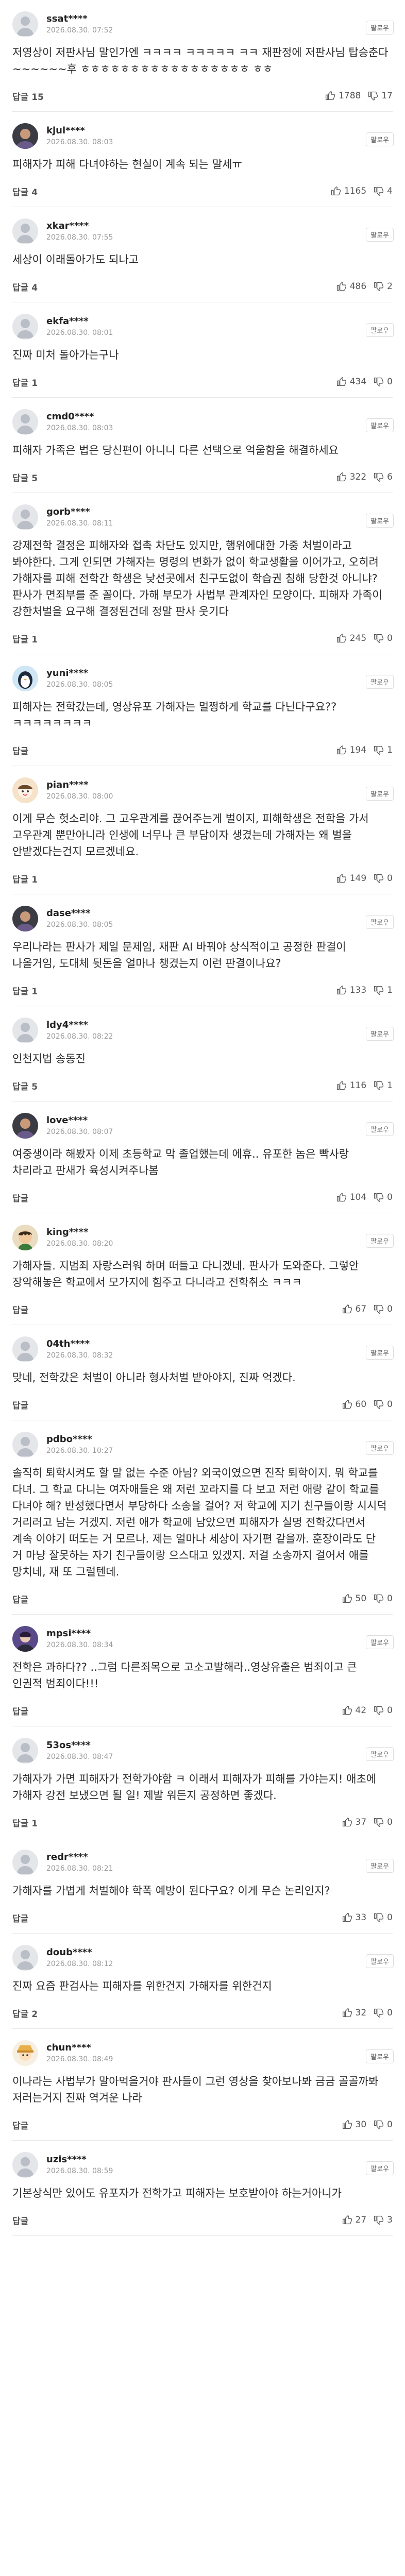  What do you see at coordinates (219, 1953) in the screenshot?
I see `nickname: doub****` at bounding box center [219, 1953].